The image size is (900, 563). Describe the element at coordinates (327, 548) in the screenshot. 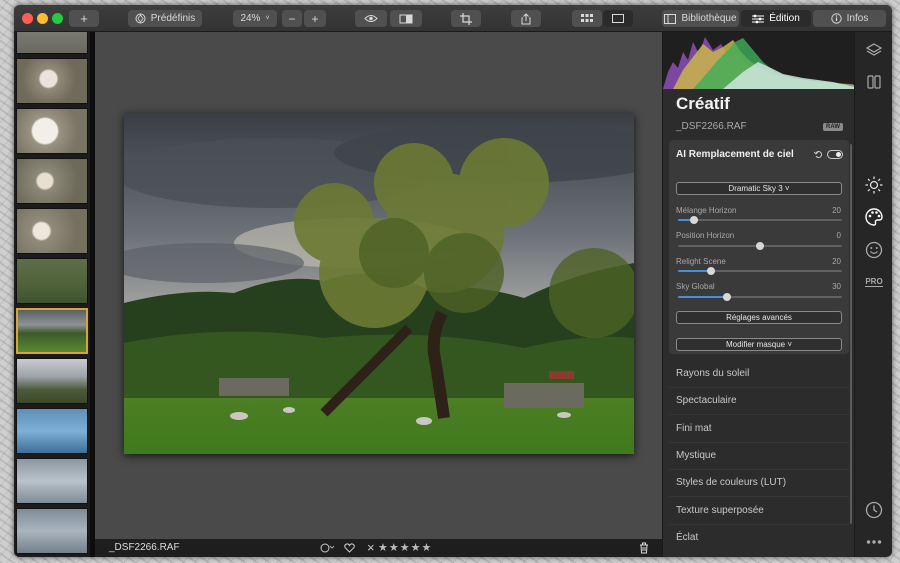

I see `color-label-icon` at that location.